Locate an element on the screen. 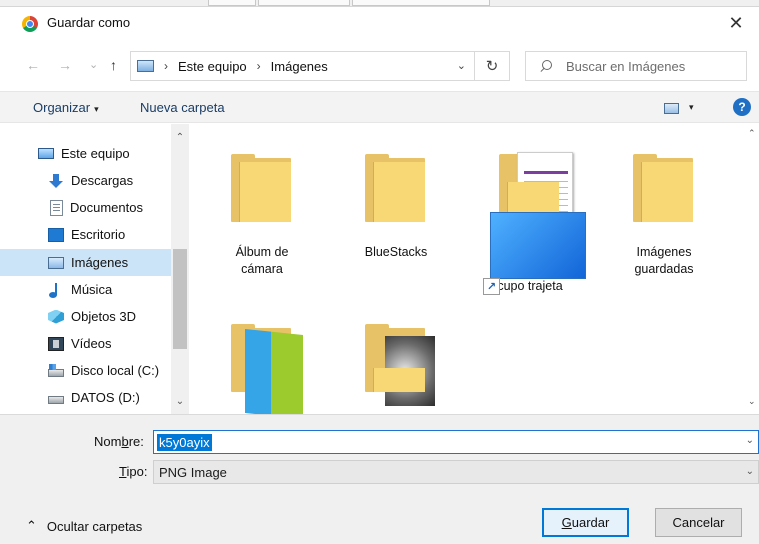  filetype-label: Tipo: is located at coordinates (133, 471).